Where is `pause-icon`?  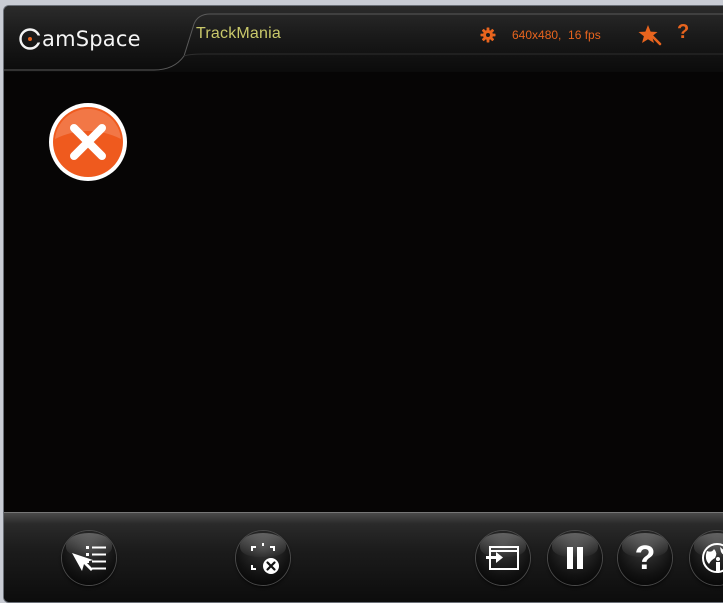 pause-icon is located at coordinates (575, 558).